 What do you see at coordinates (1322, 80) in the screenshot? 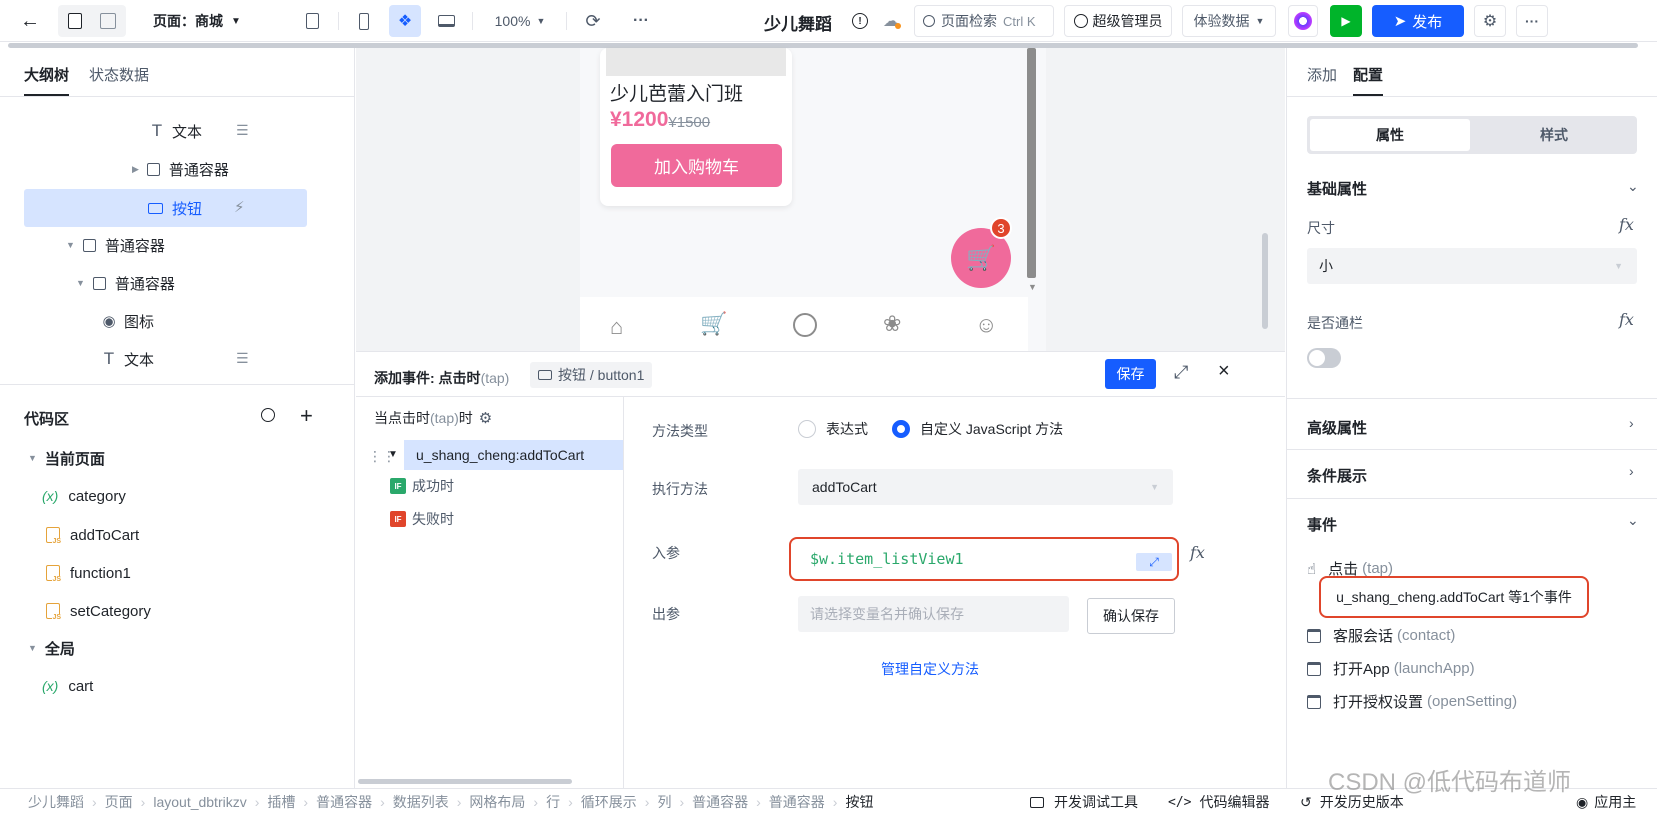
I see `tab-add: 添加` at bounding box center [1322, 80].